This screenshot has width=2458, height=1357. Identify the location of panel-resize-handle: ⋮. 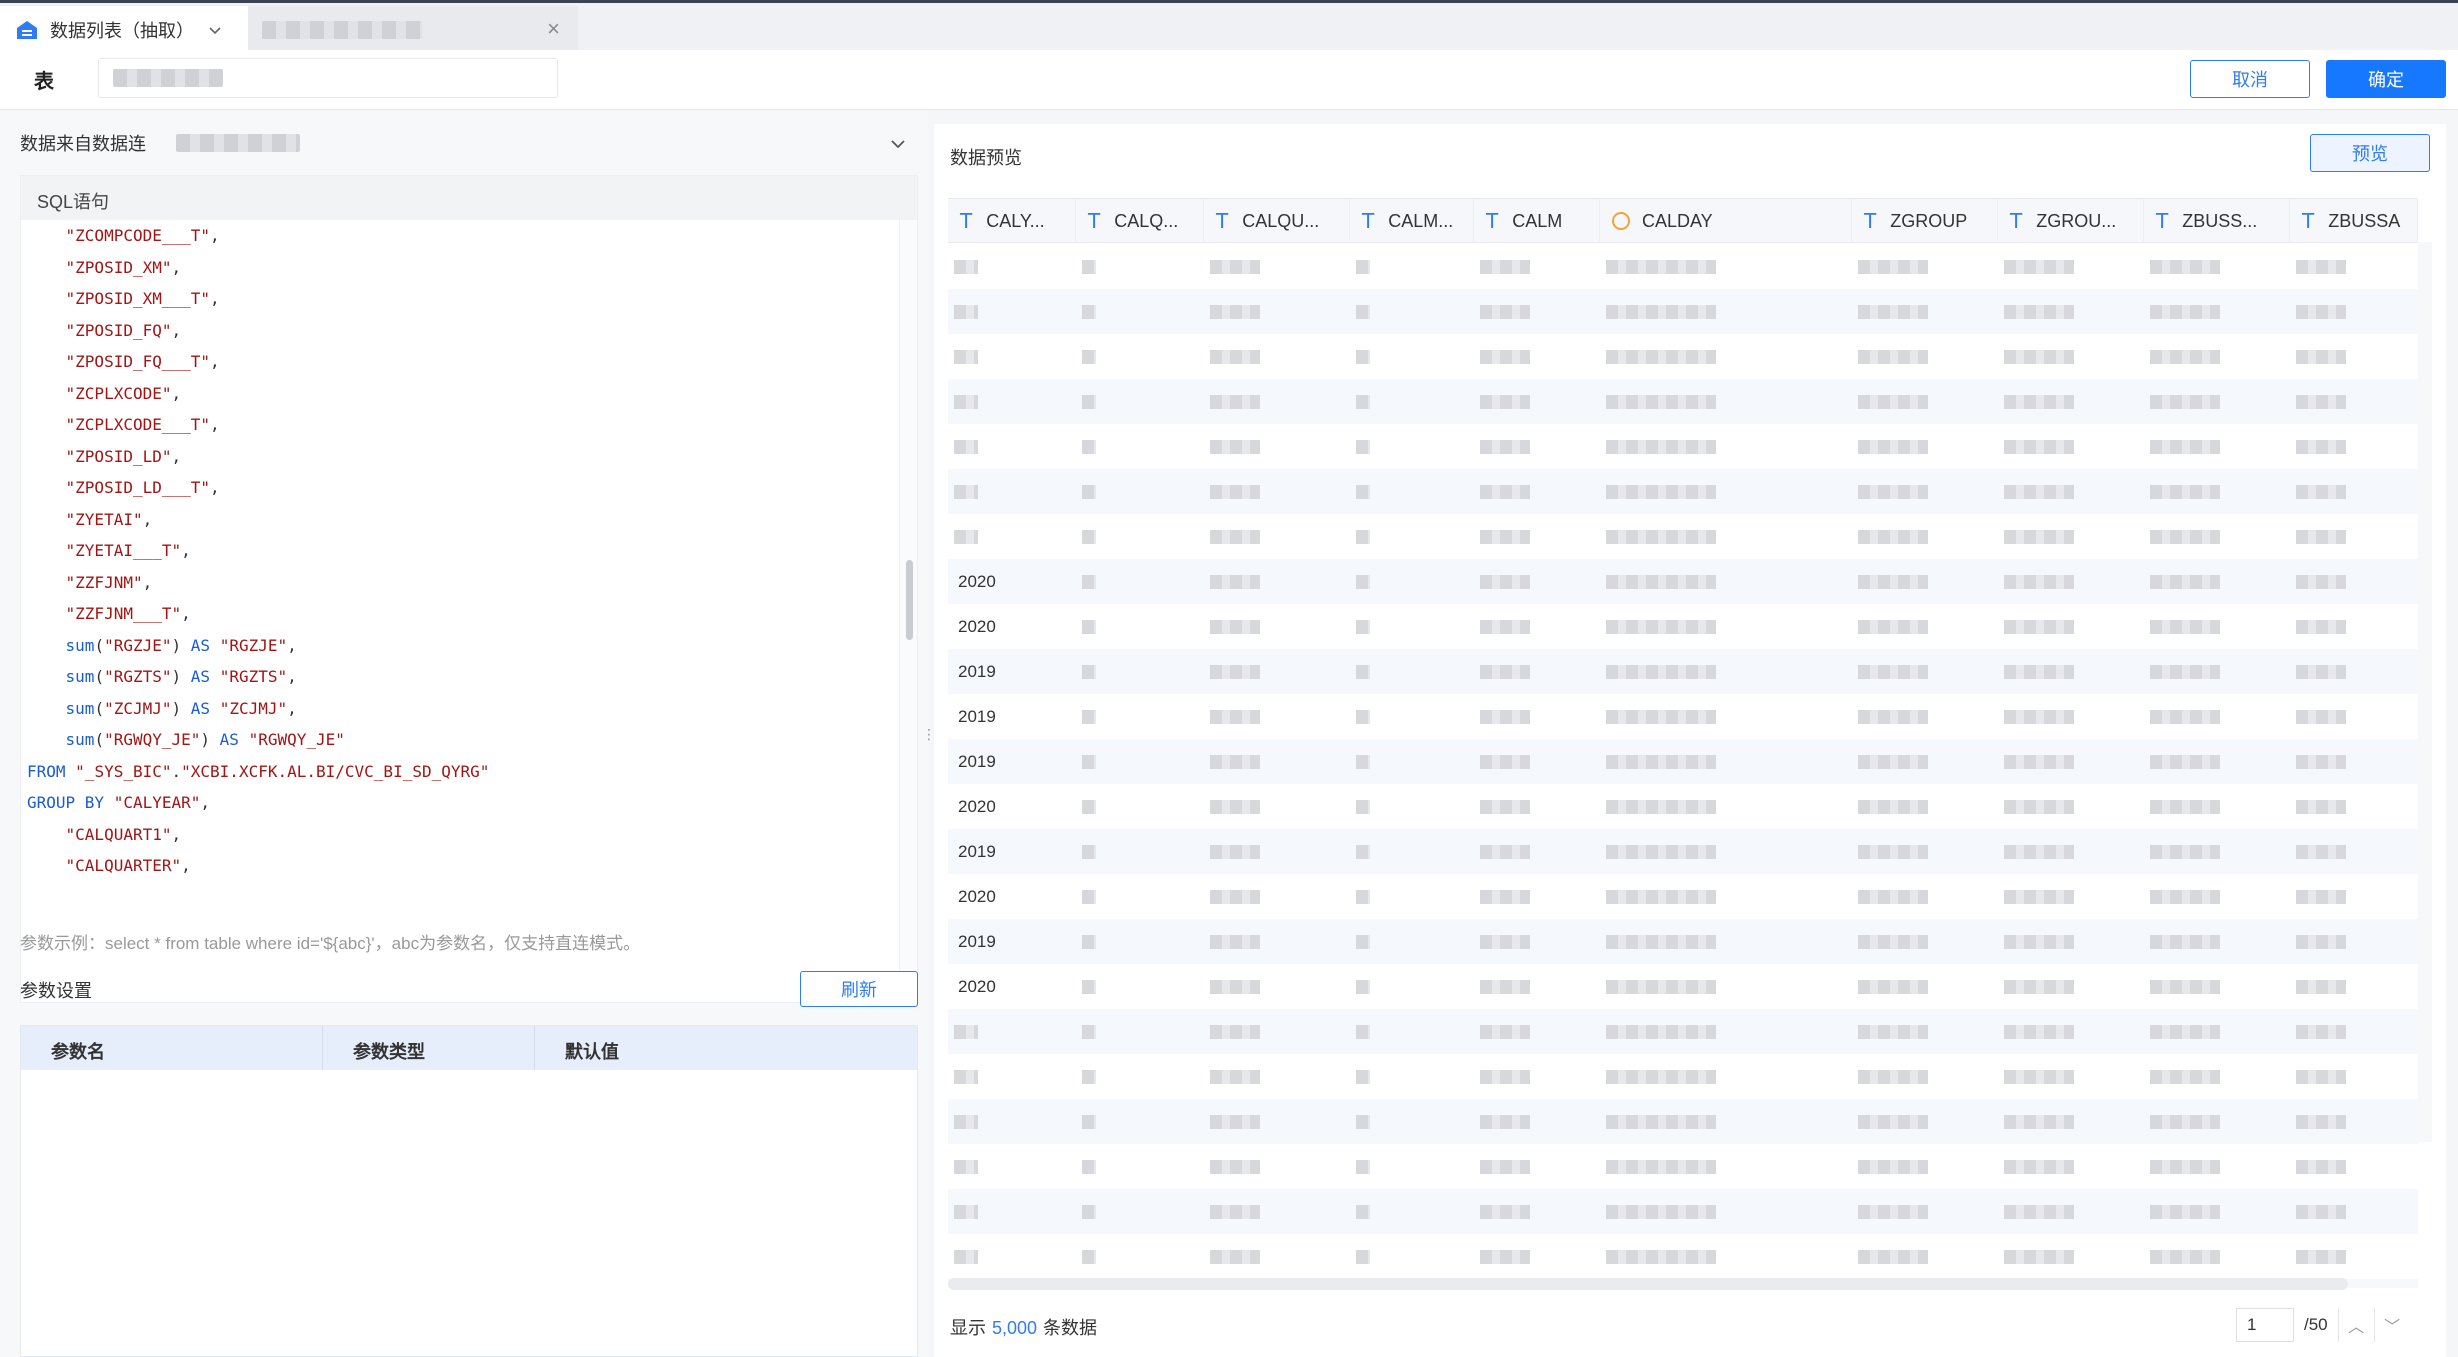
(929, 736).